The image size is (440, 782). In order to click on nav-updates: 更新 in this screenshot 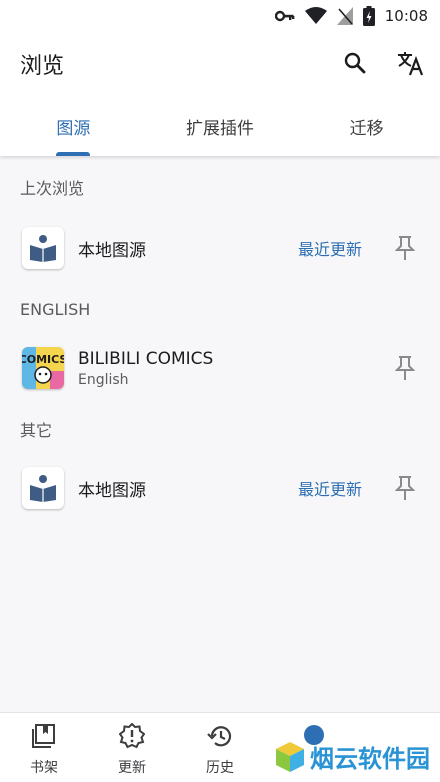, I will do `click(132, 747)`.